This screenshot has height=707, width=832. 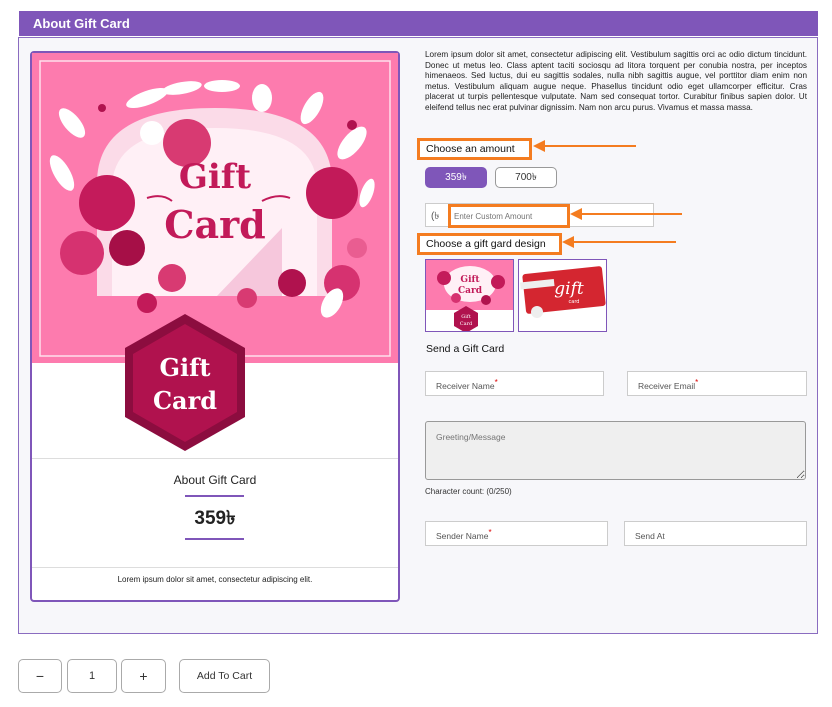 I want to click on design-thumb-pink: Gift Card Gift Card, so click(x=469, y=295).